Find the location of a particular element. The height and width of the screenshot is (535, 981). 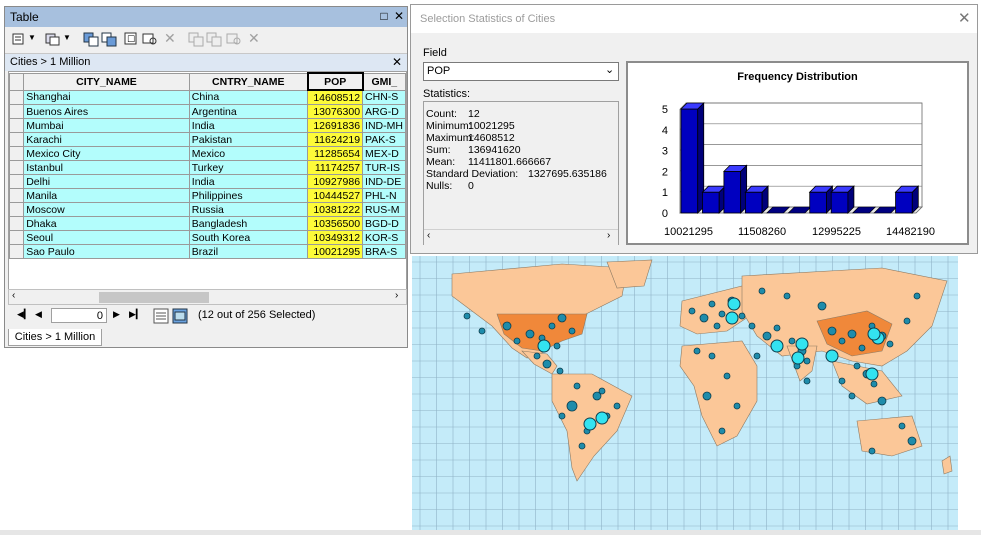

cell-country-name: Argentina is located at coordinates (248, 111).